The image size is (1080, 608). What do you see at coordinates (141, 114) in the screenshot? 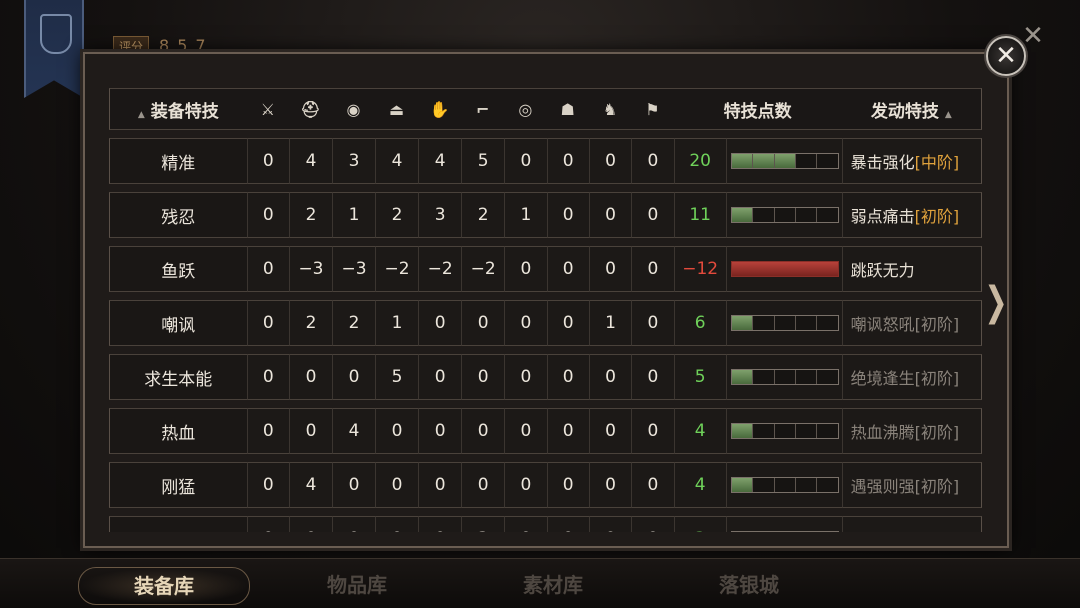
I see `sort-up-icon: ▲` at bounding box center [141, 114].